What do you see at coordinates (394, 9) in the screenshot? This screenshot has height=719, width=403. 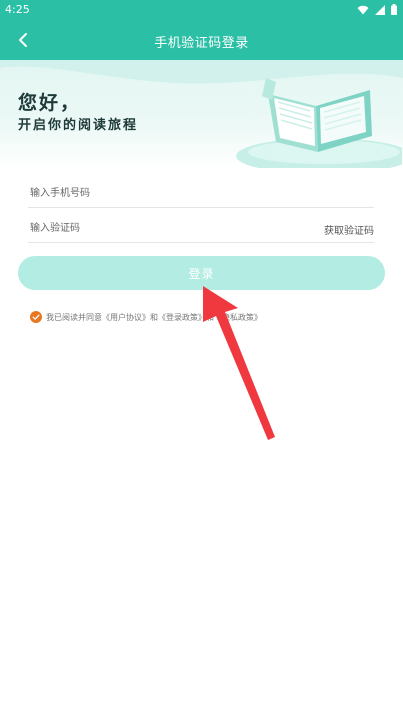 I see `battery-icon` at bounding box center [394, 9].